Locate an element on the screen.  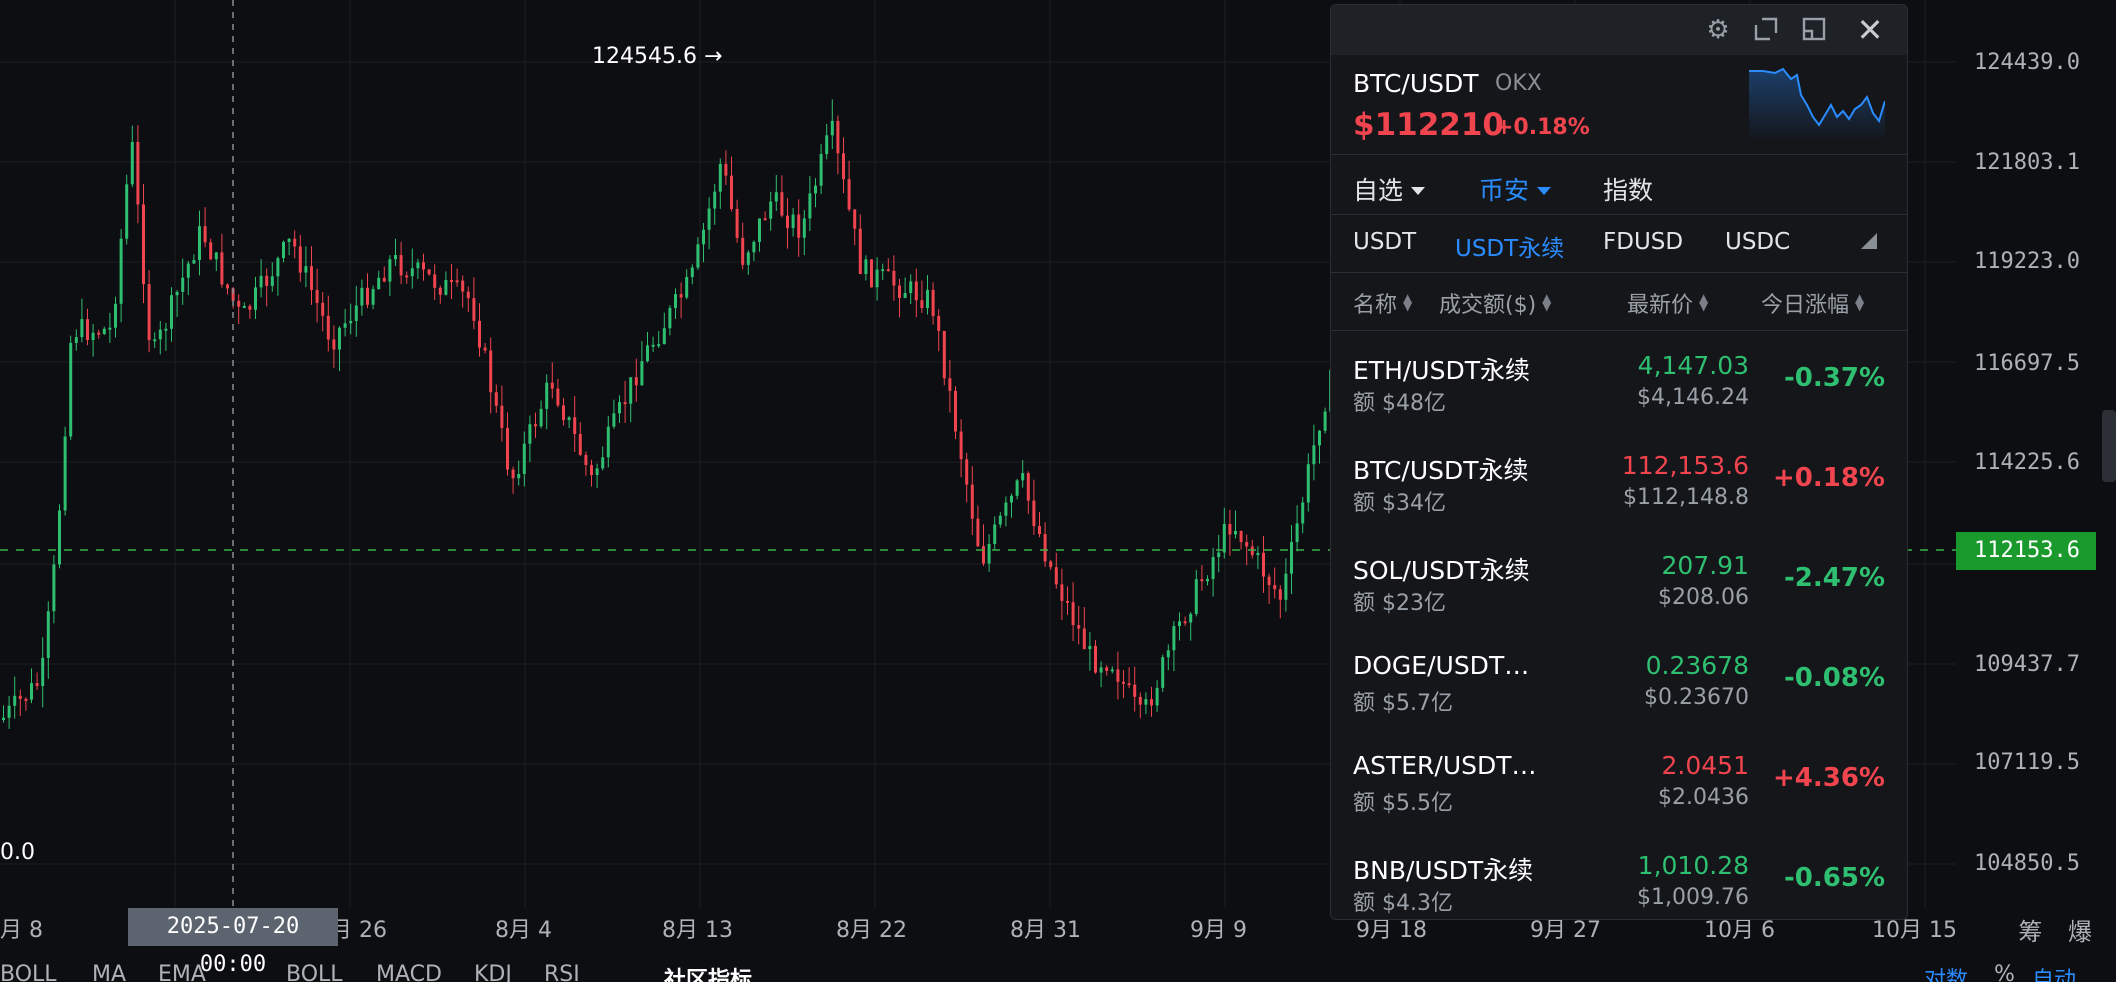
ticker-row: ETH/USDT永续额 $48亿 4,147.03 $4,146.24 -0.37% is located at coordinates (1619, 381).